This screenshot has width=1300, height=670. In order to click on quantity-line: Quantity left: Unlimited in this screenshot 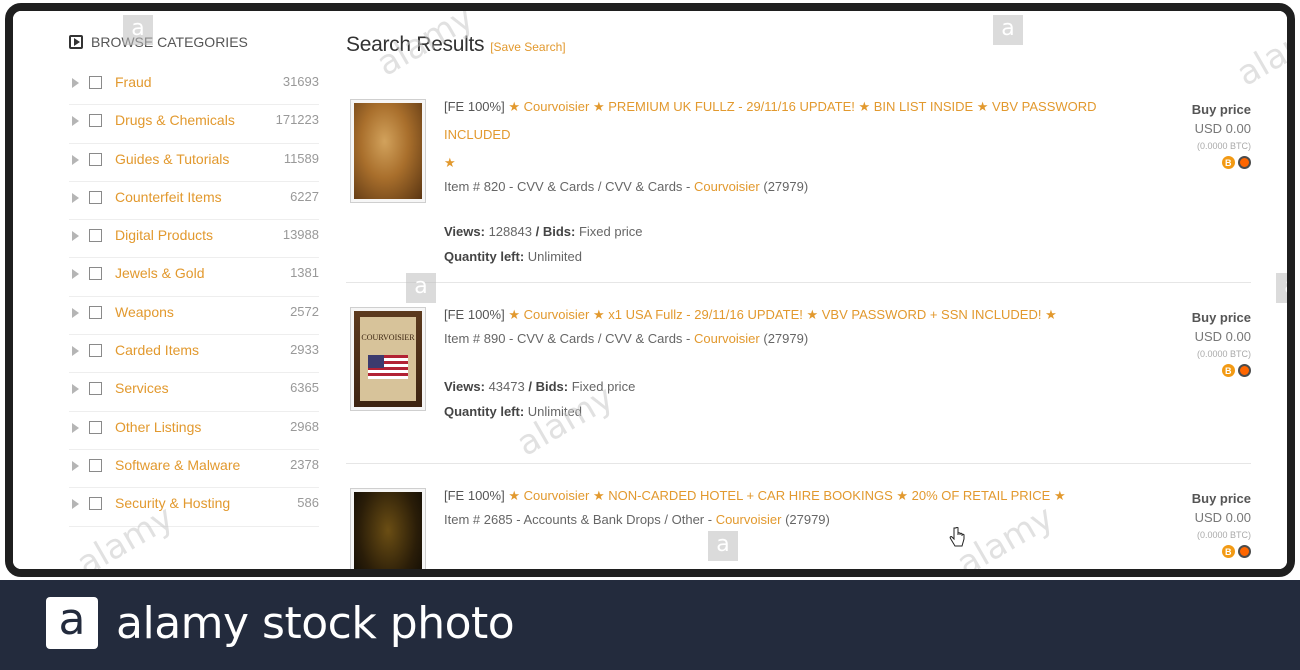, I will do `click(794, 256)`.